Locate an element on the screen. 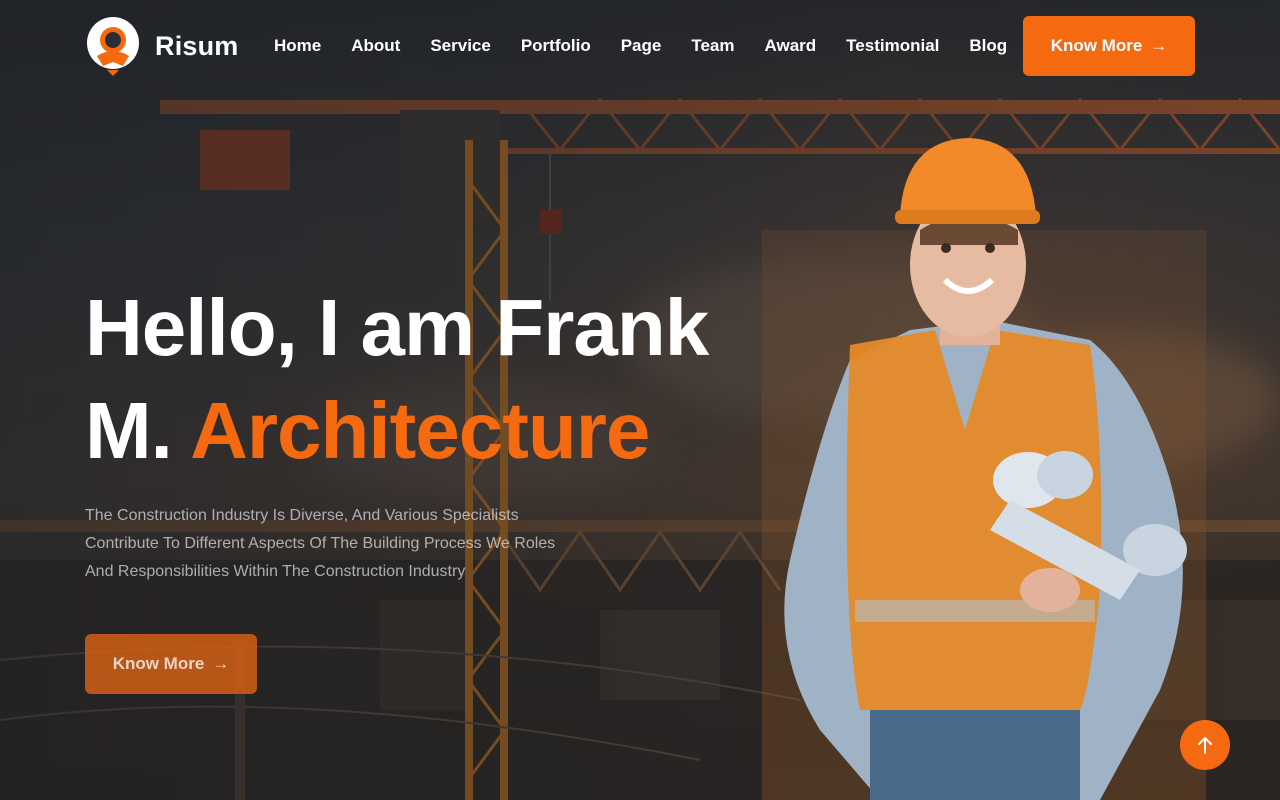 Image resolution: width=1280 pixels, height=800 pixels. headline-line2-plain: M. is located at coordinates (129, 430).